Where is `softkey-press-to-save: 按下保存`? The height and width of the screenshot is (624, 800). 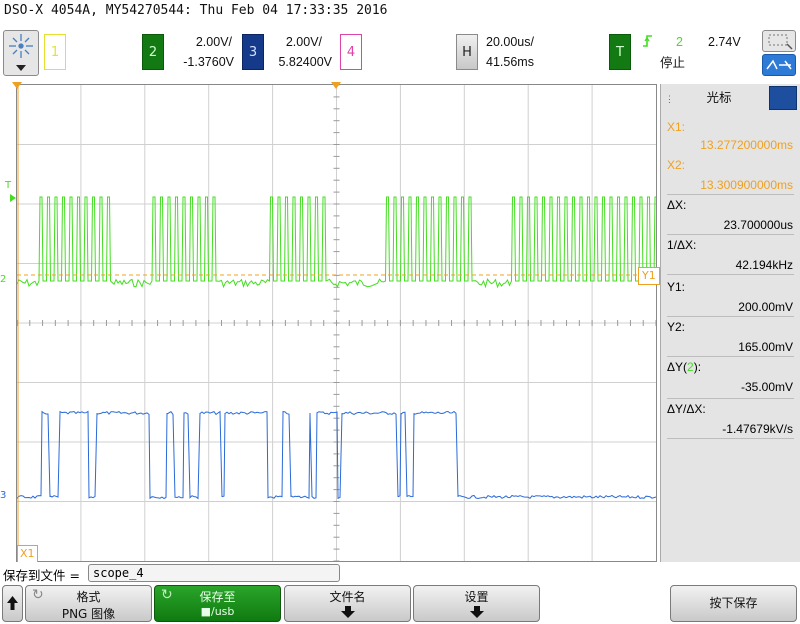 softkey-press-to-save: 按下保存 is located at coordinates (733, 603).